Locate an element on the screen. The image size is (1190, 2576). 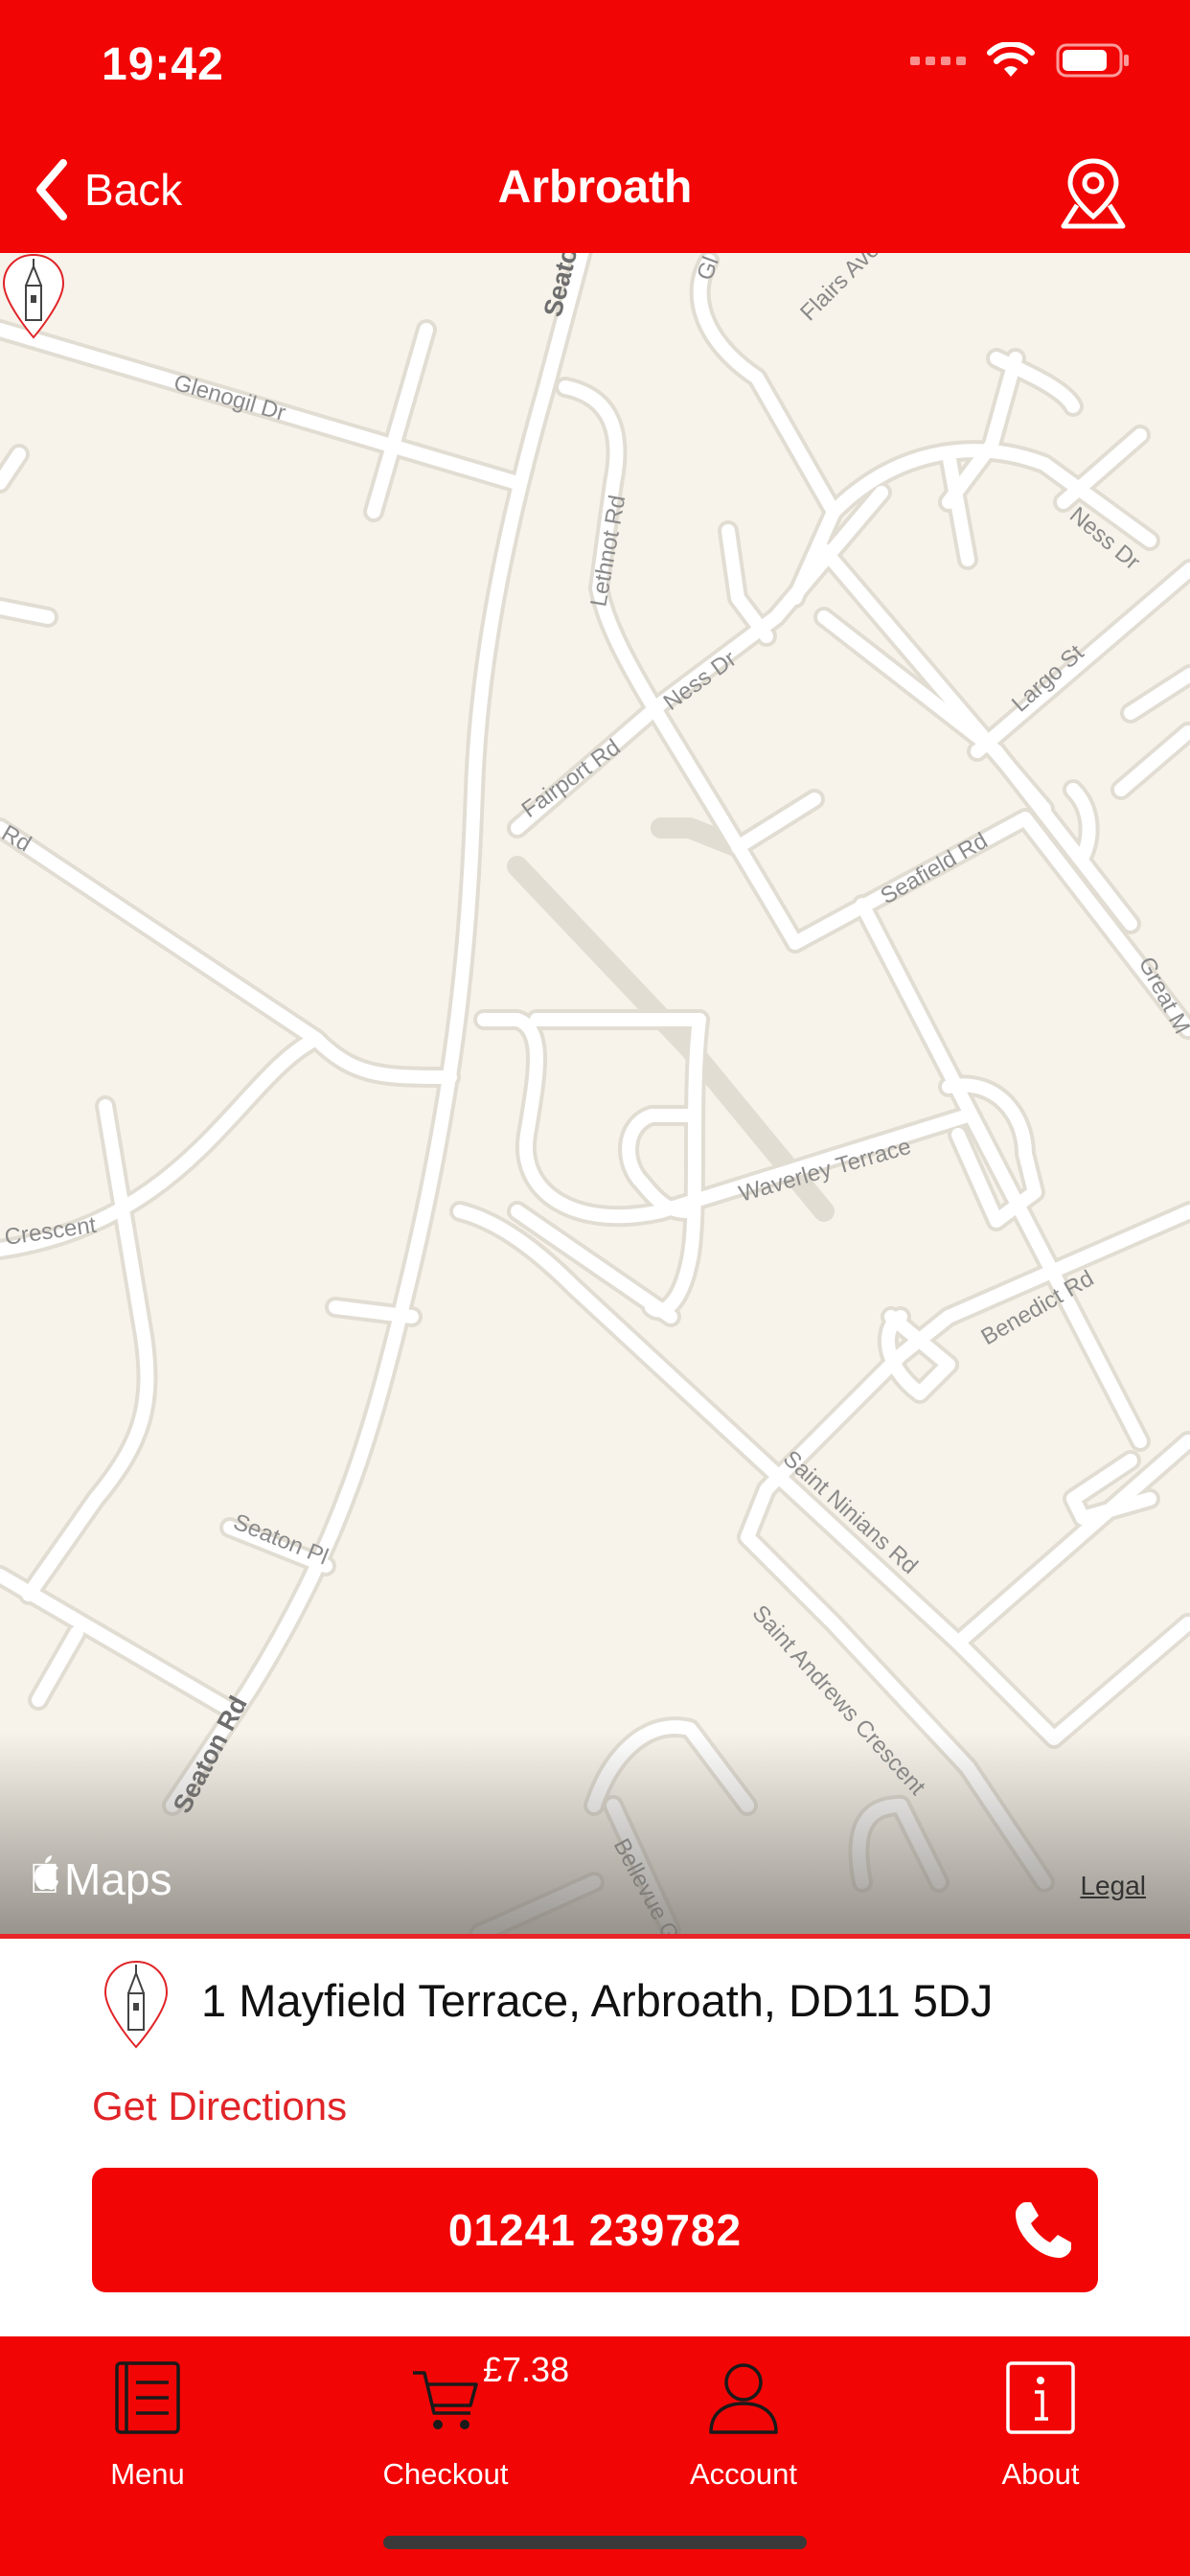
cart-total-badge: £7.38 is located at coordinates (527, 2369).